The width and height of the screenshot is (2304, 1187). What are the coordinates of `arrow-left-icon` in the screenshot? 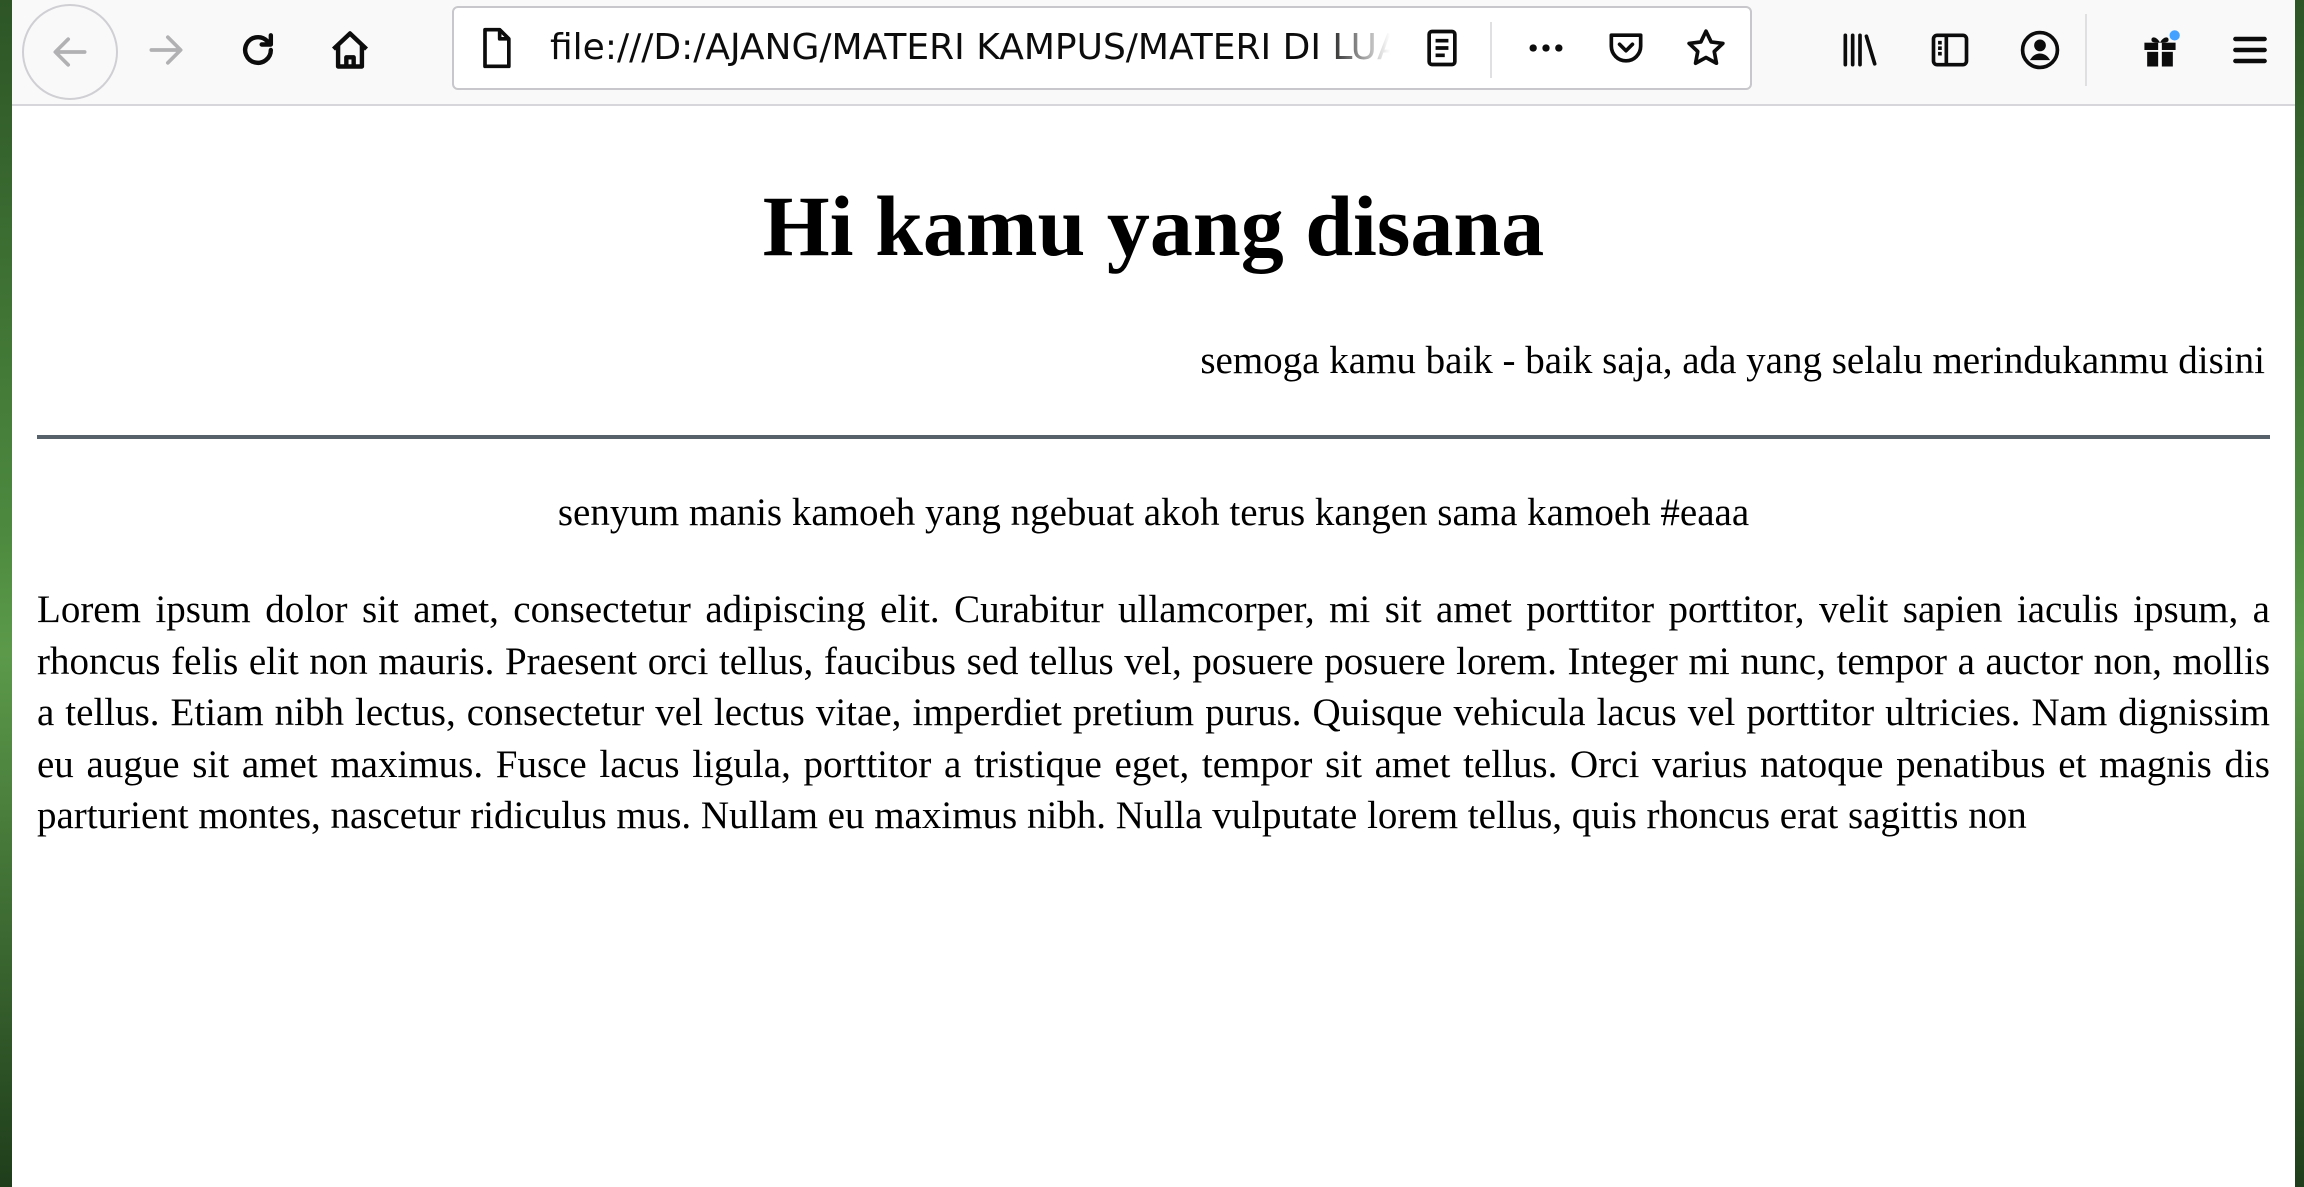 It's located at (70, 52).